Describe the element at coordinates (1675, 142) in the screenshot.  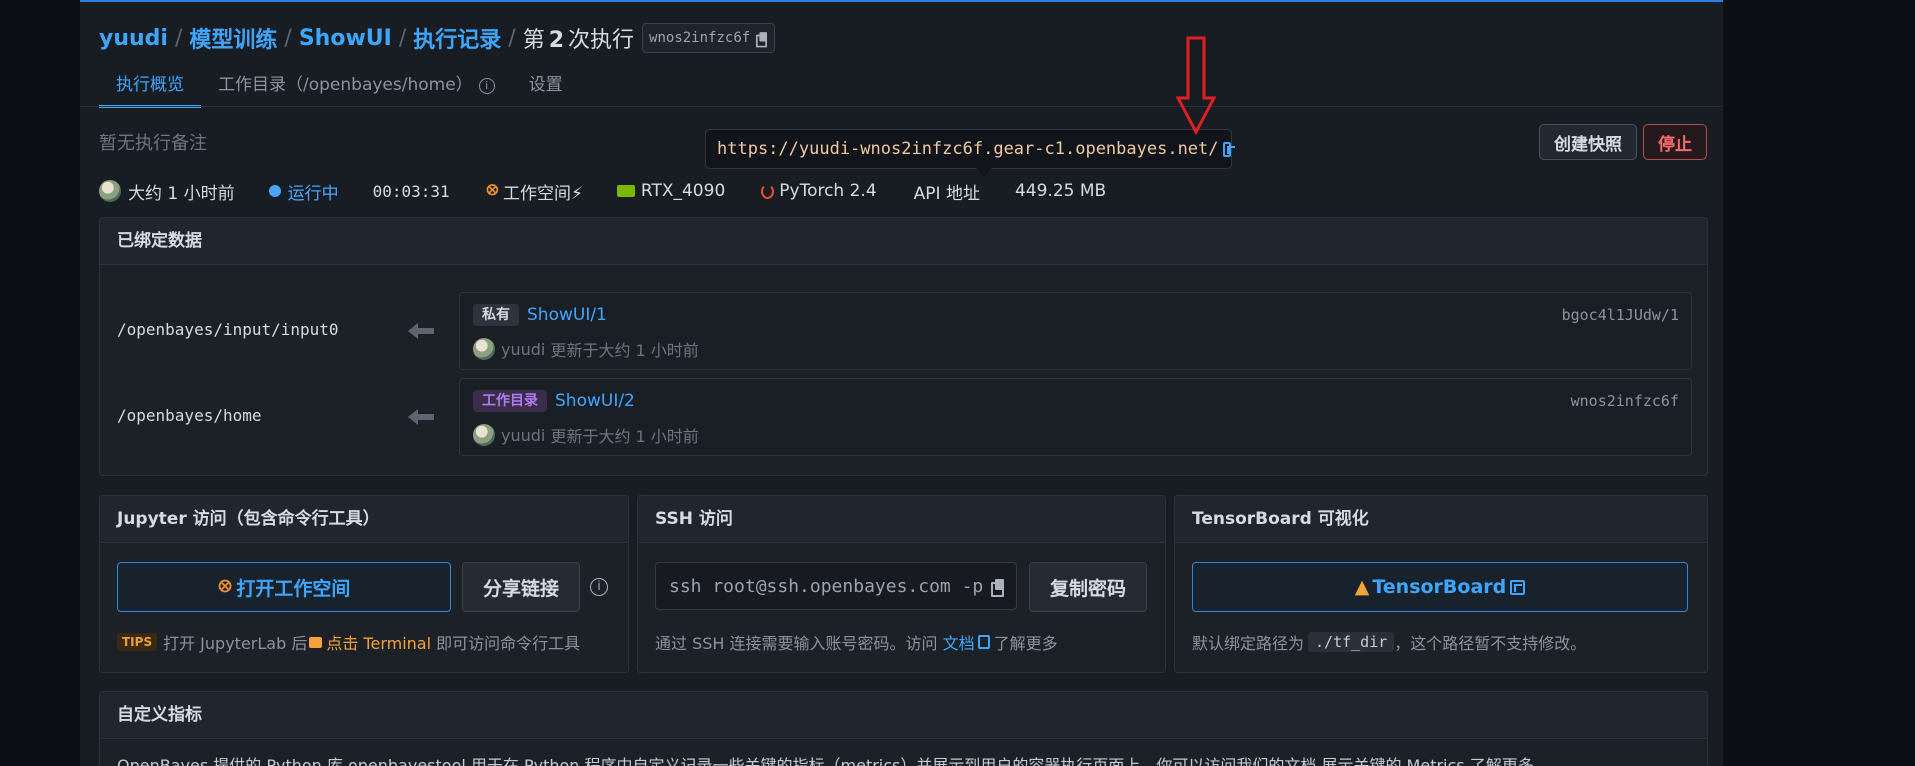
I see `stop-button: 停止` at that location.